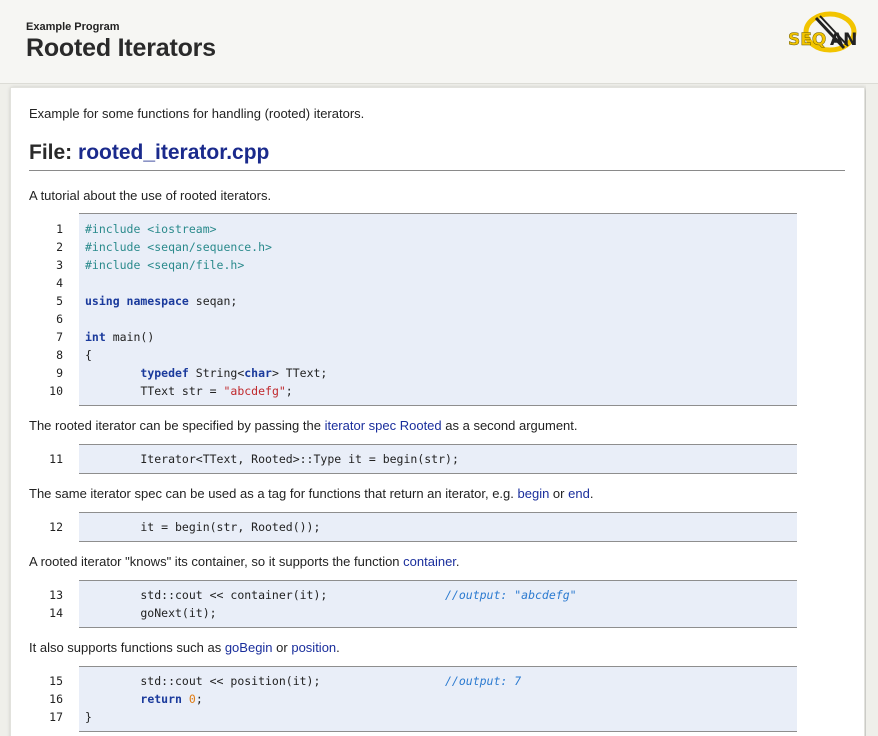  What do you see at coordinates (121, 48) in the screenshot?
I see `page-title: Rooted Iterators` at bounding box center [121, 48].